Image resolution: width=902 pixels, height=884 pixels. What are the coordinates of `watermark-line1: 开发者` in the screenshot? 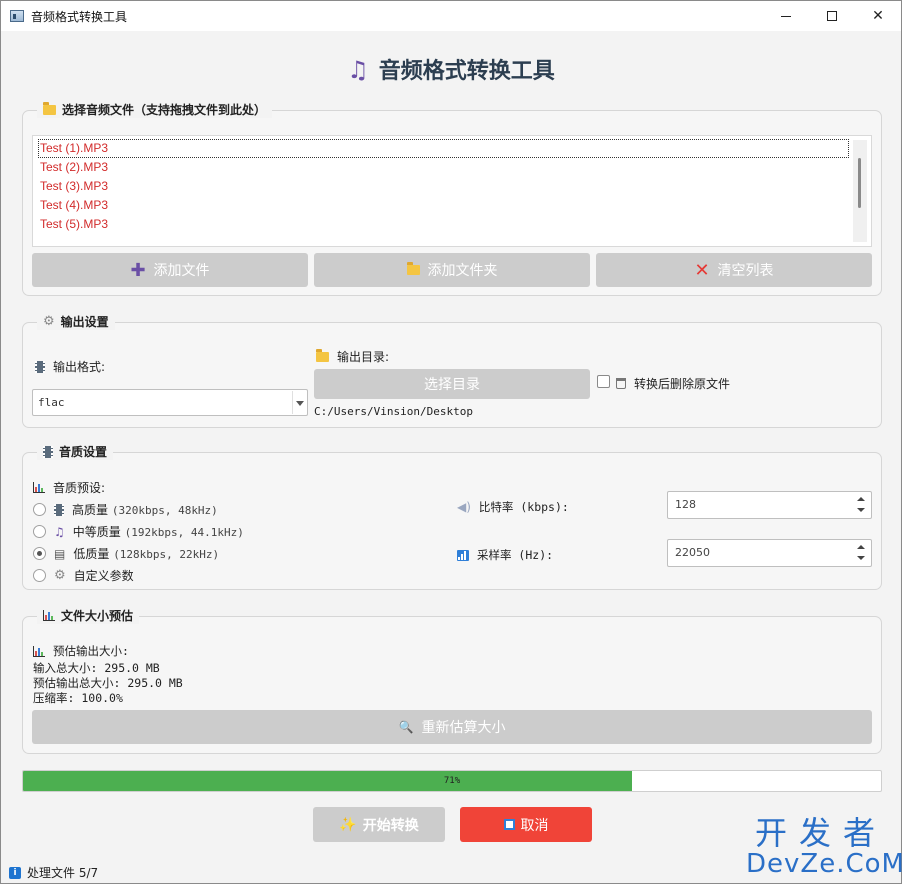 It's located at (820, 833).